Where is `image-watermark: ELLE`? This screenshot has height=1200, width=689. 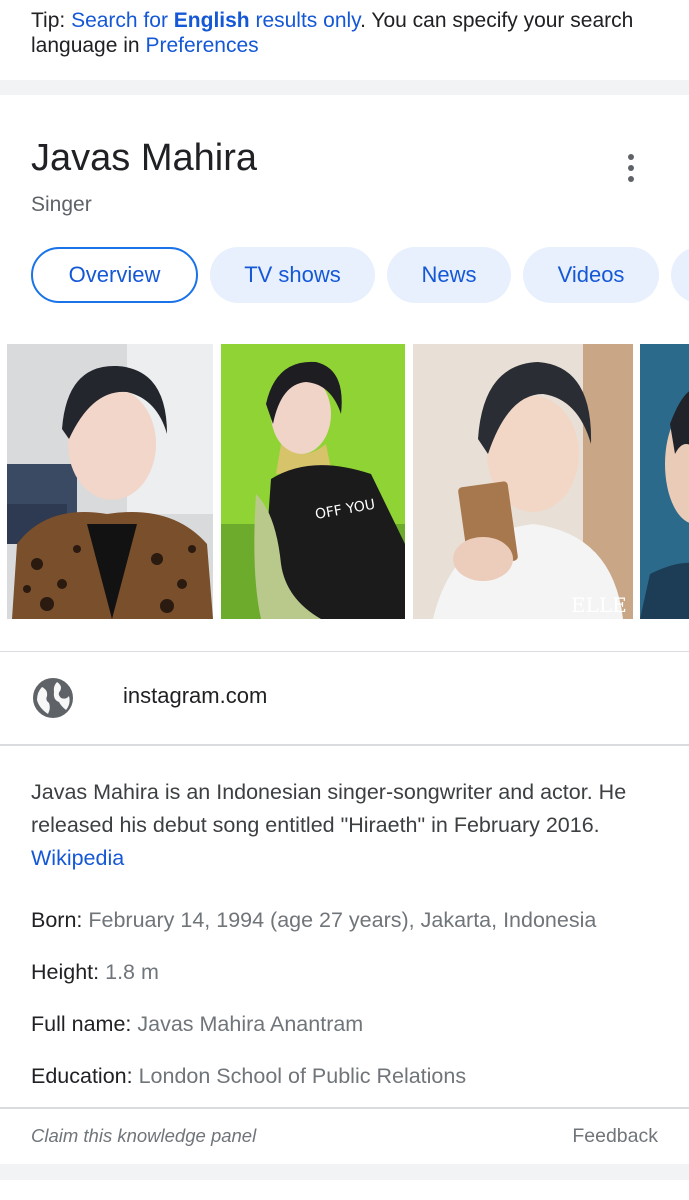
image-watermark: ELLE is located at coordinates (599, 605).